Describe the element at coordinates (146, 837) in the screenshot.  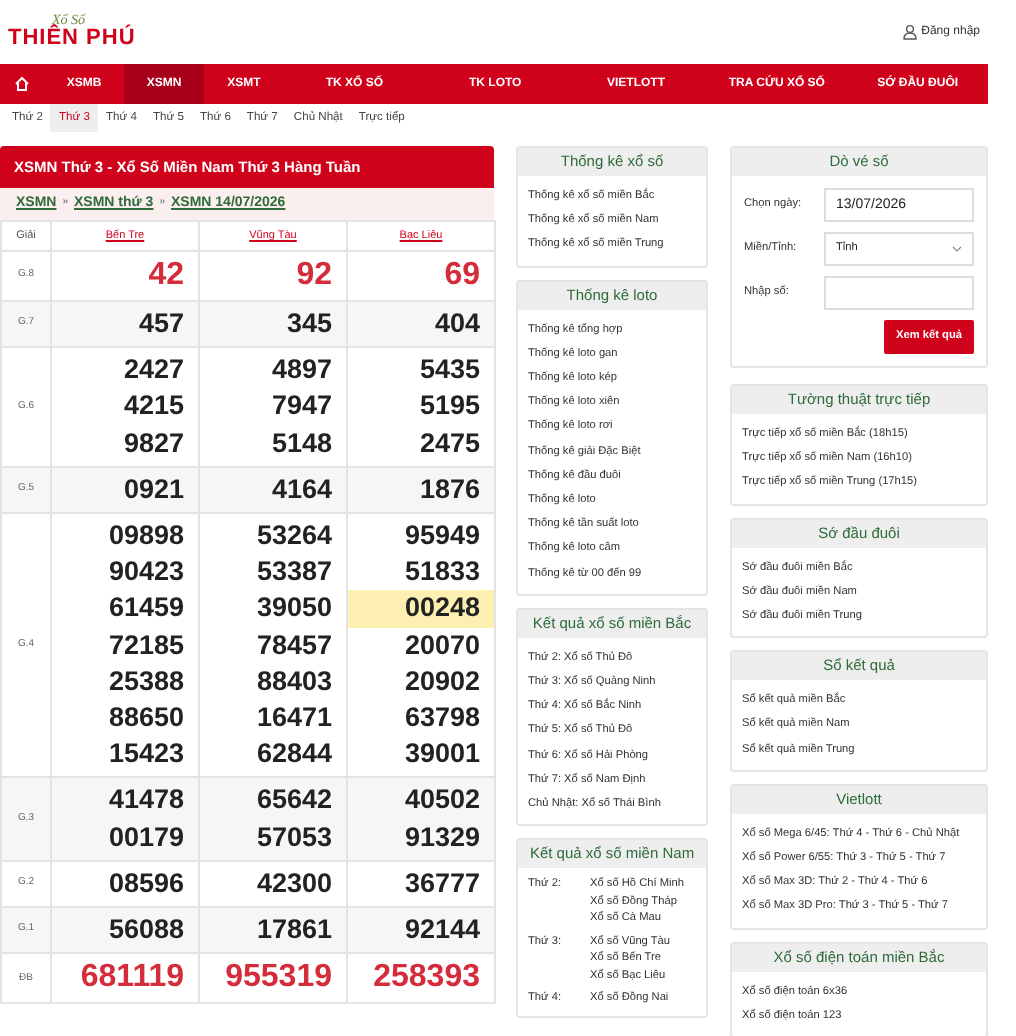
I see `result-number: 00179` at that location.